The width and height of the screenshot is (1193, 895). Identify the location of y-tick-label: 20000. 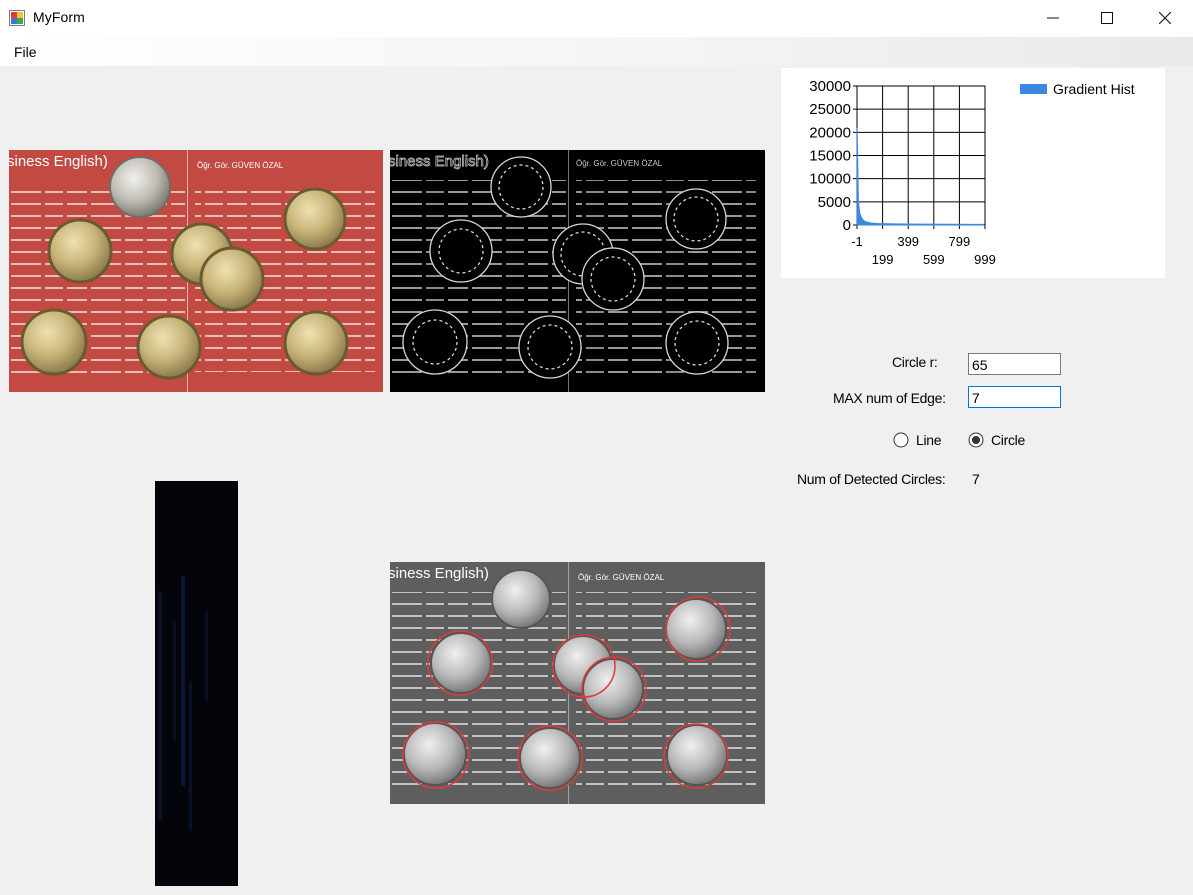
(830, 132).